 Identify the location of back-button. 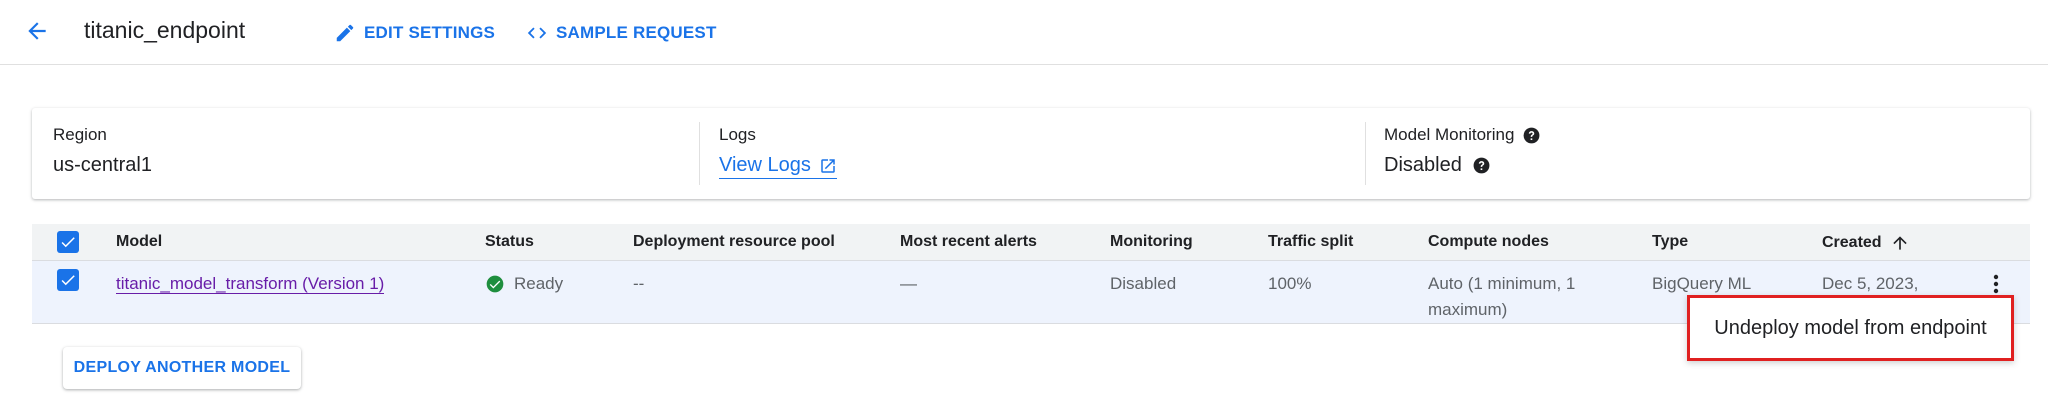
(37, 31).